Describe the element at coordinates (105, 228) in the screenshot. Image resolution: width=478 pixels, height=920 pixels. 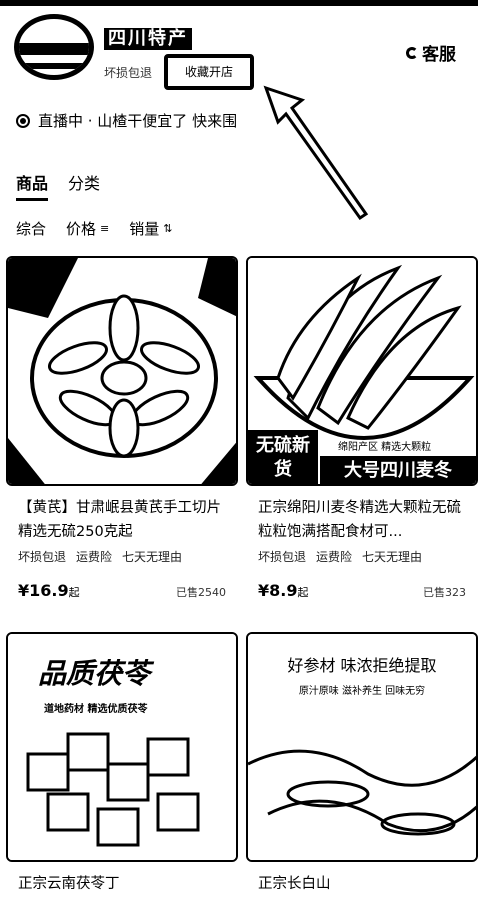
I see `sort-toggle-icon: ≡` at that location.